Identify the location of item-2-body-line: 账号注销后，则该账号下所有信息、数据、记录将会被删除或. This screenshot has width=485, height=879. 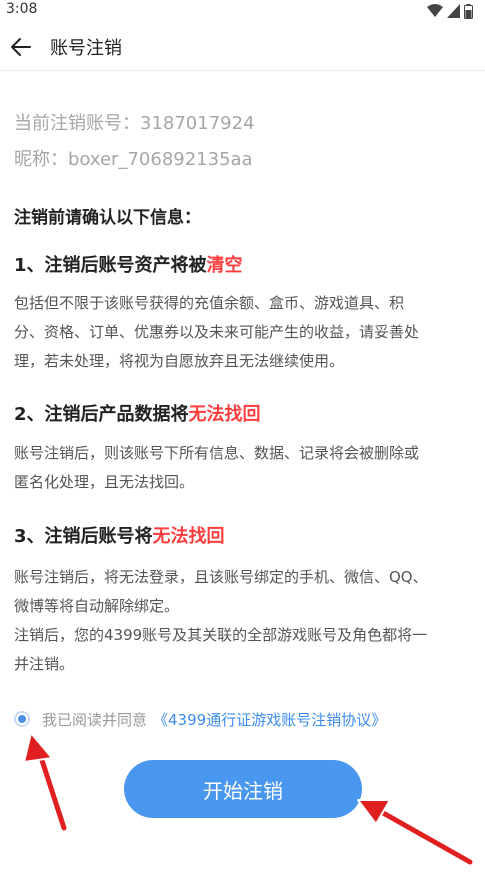
(217, 453).